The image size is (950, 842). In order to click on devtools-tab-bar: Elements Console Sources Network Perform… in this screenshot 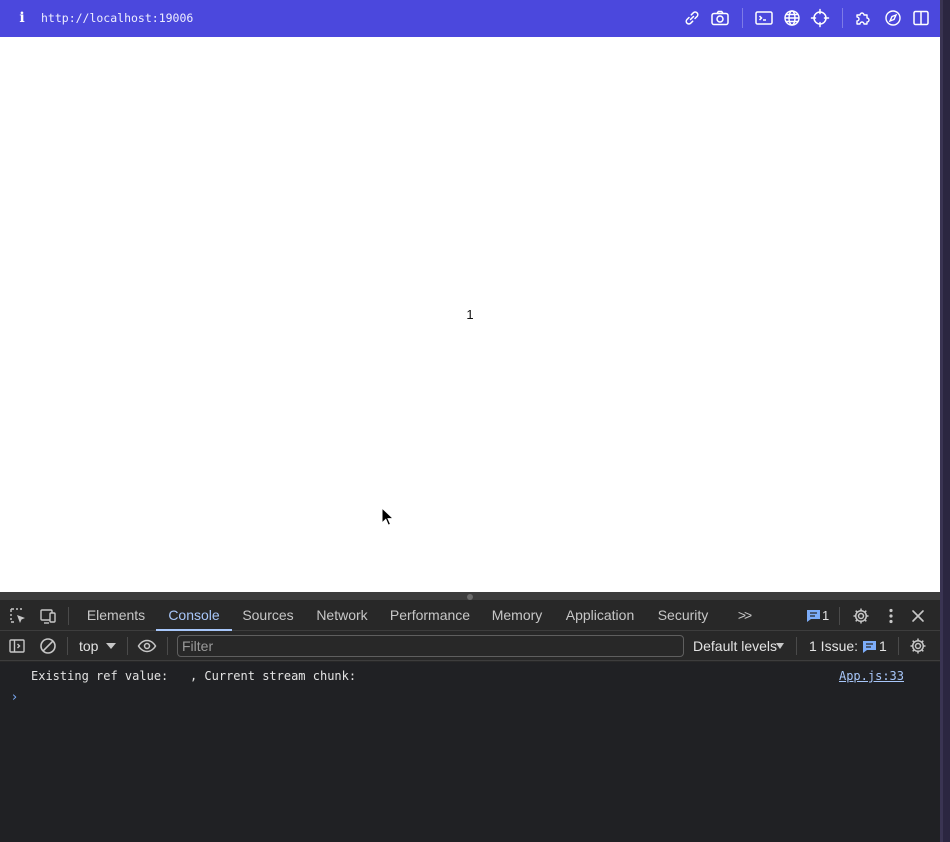, I will do `click(470, 615)`.